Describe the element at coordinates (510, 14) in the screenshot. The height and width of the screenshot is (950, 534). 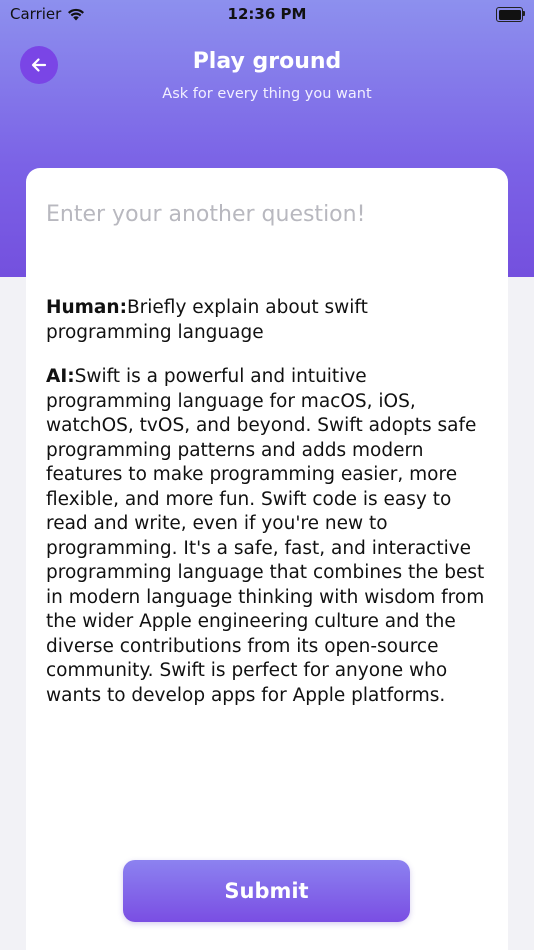
I see `battery-icon` at that location.